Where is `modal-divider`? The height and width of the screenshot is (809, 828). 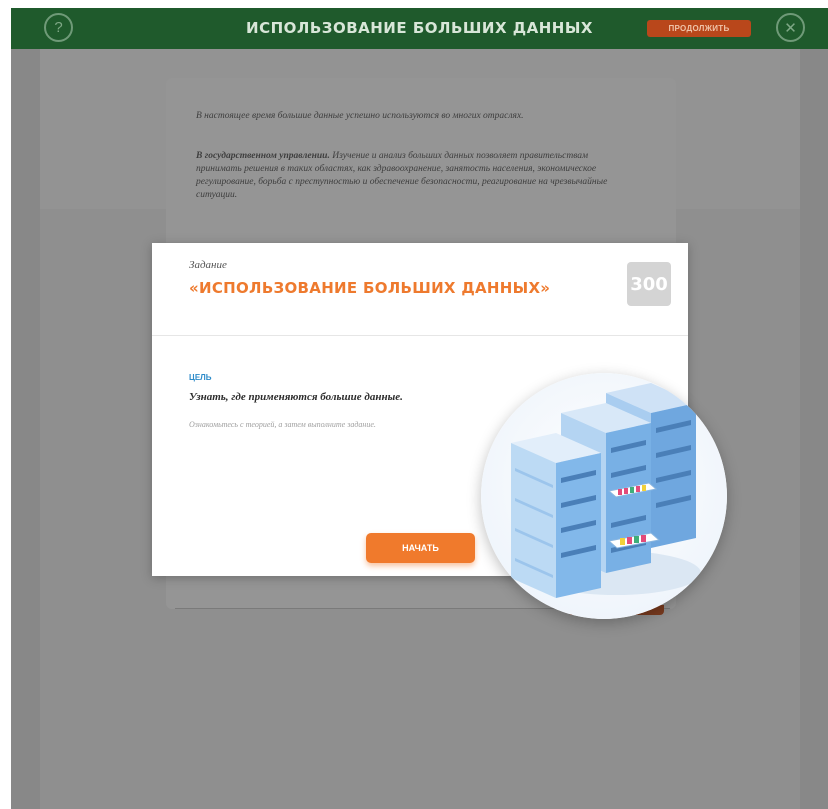
modal-divider is located at coordinates (420, 335).